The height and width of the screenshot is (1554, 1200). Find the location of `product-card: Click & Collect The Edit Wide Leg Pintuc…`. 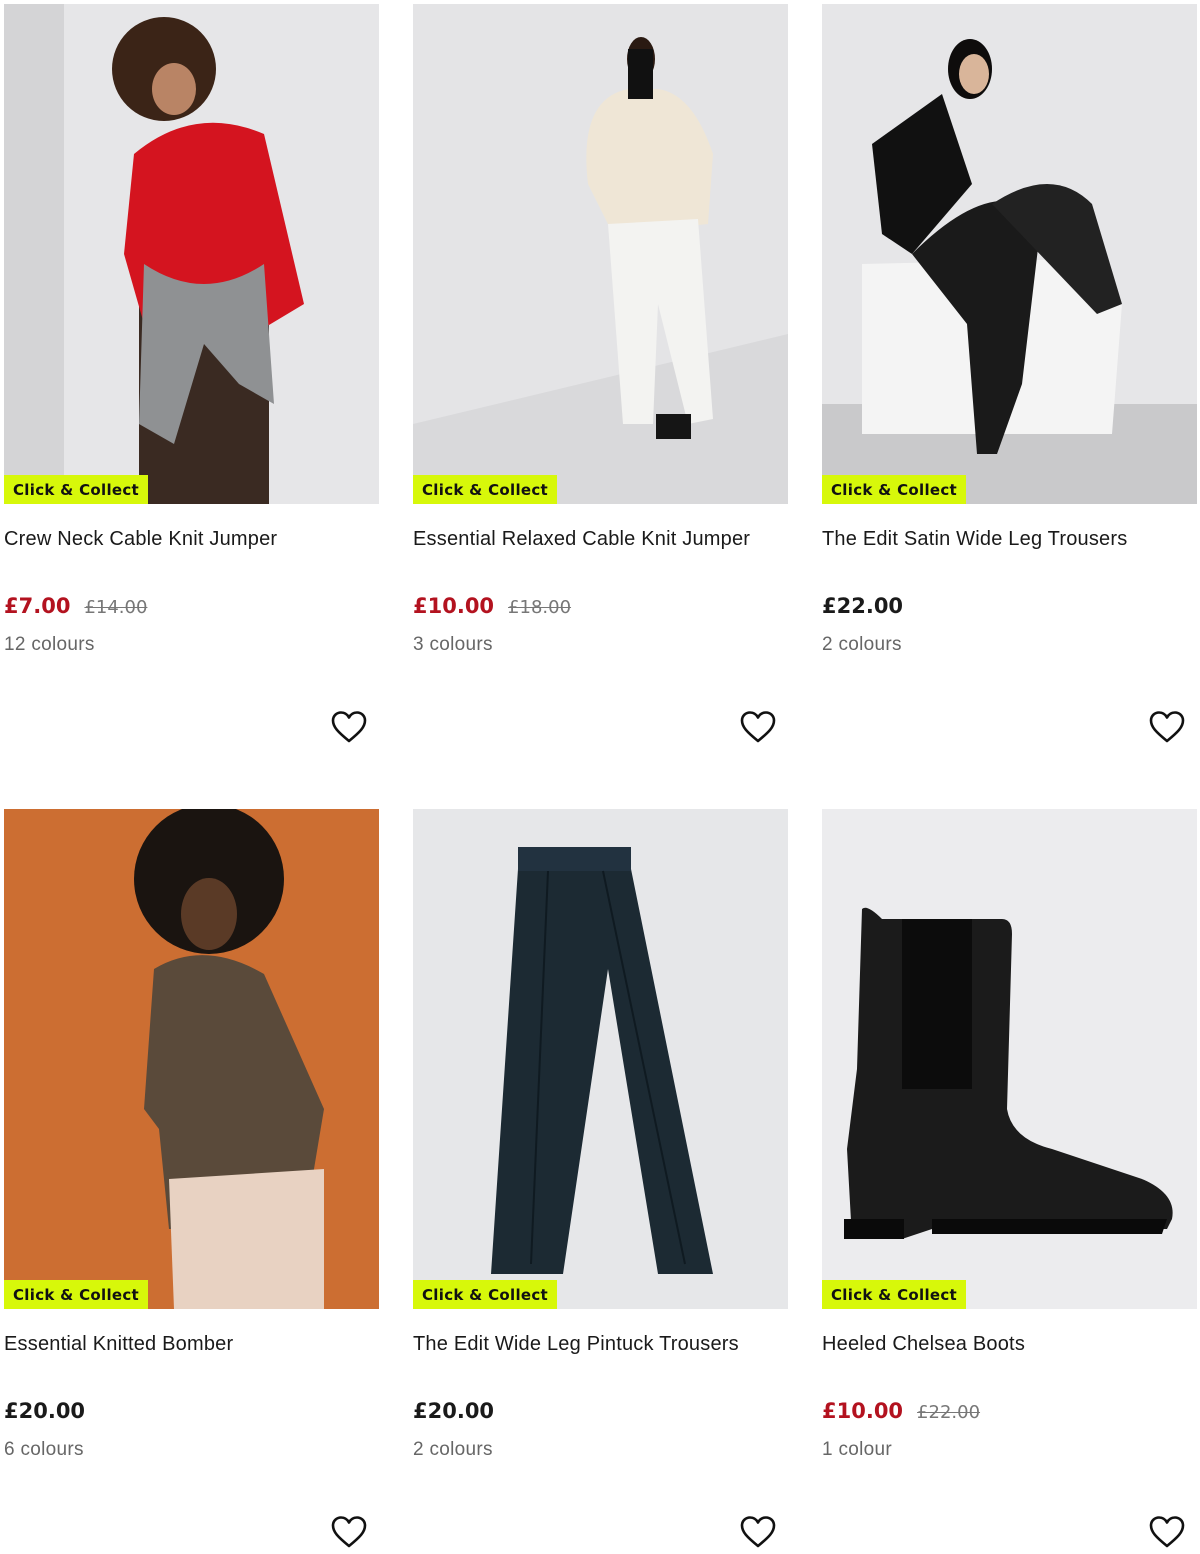

product-card: Click & Collect The Edit Wide Leg Pintuc… is located at coordinates (600, 1181).